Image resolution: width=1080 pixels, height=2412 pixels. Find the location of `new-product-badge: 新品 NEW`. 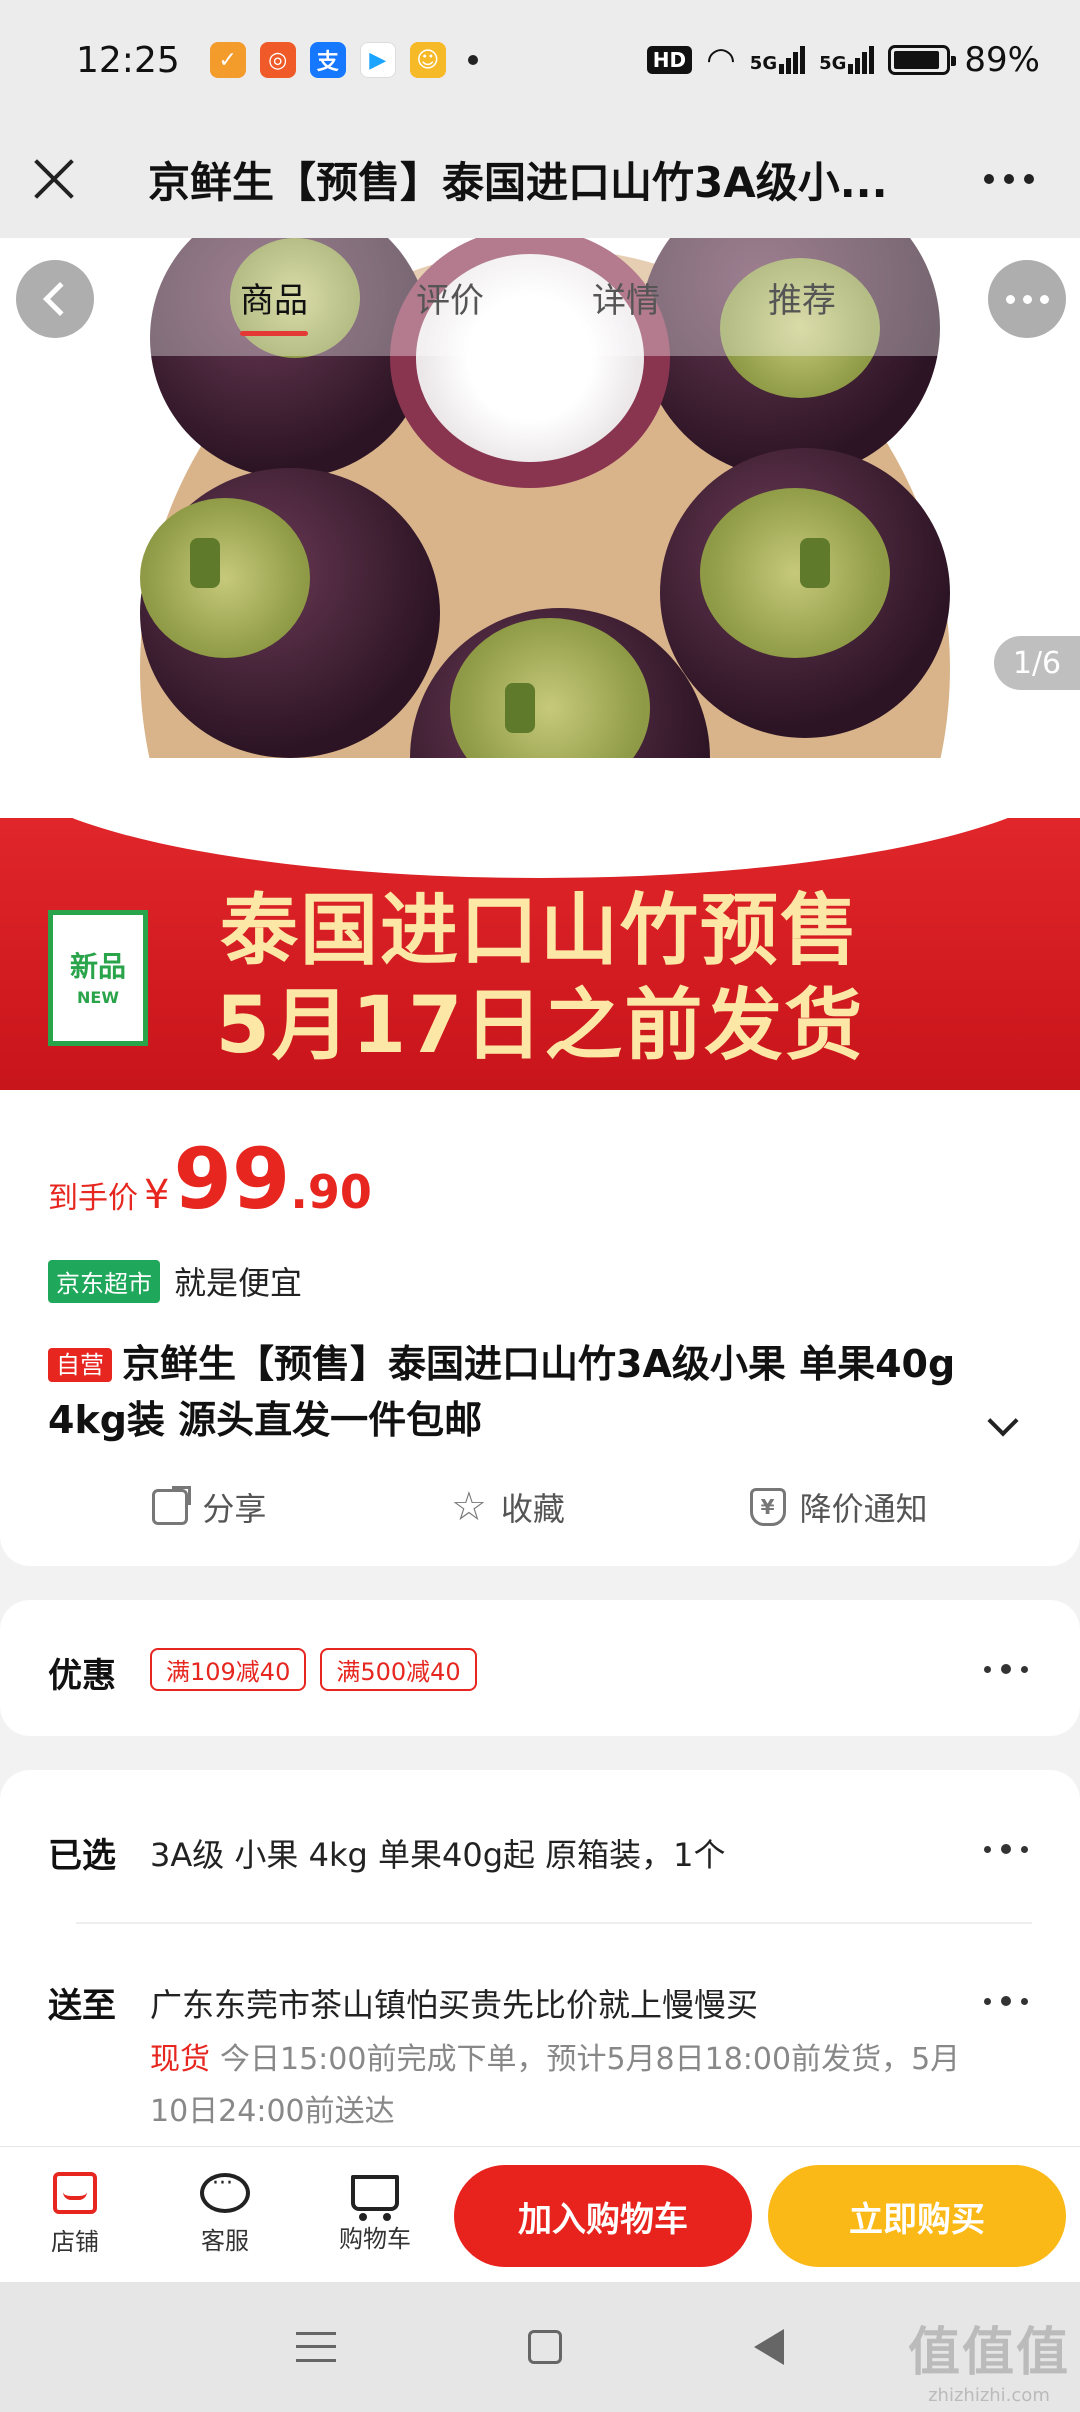

new-product-badge: 新品 NEW is located at coordinates (98, 978).